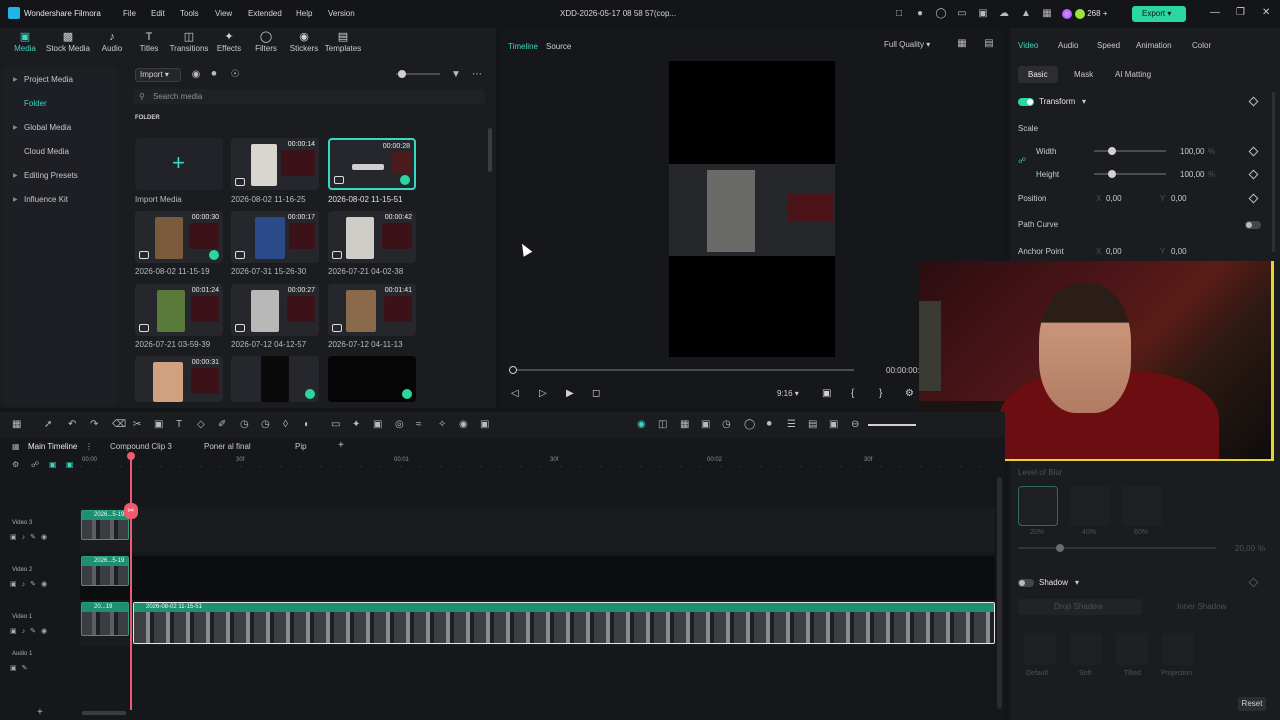 Image resolution: width=1280 pixels, height=720 pixels. Describe the element at coordinates (662, 424) in the screenshot. I see `snap-icon: ◫` at that location.